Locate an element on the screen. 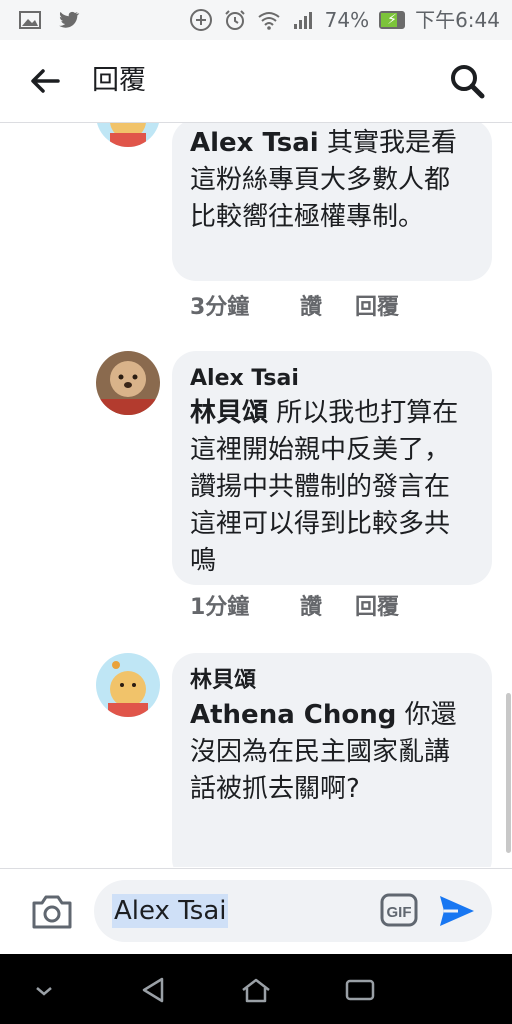 The width and height of the screenshot is (512, 1024). page-title: 回覆 is located at coordinates (119, 80).